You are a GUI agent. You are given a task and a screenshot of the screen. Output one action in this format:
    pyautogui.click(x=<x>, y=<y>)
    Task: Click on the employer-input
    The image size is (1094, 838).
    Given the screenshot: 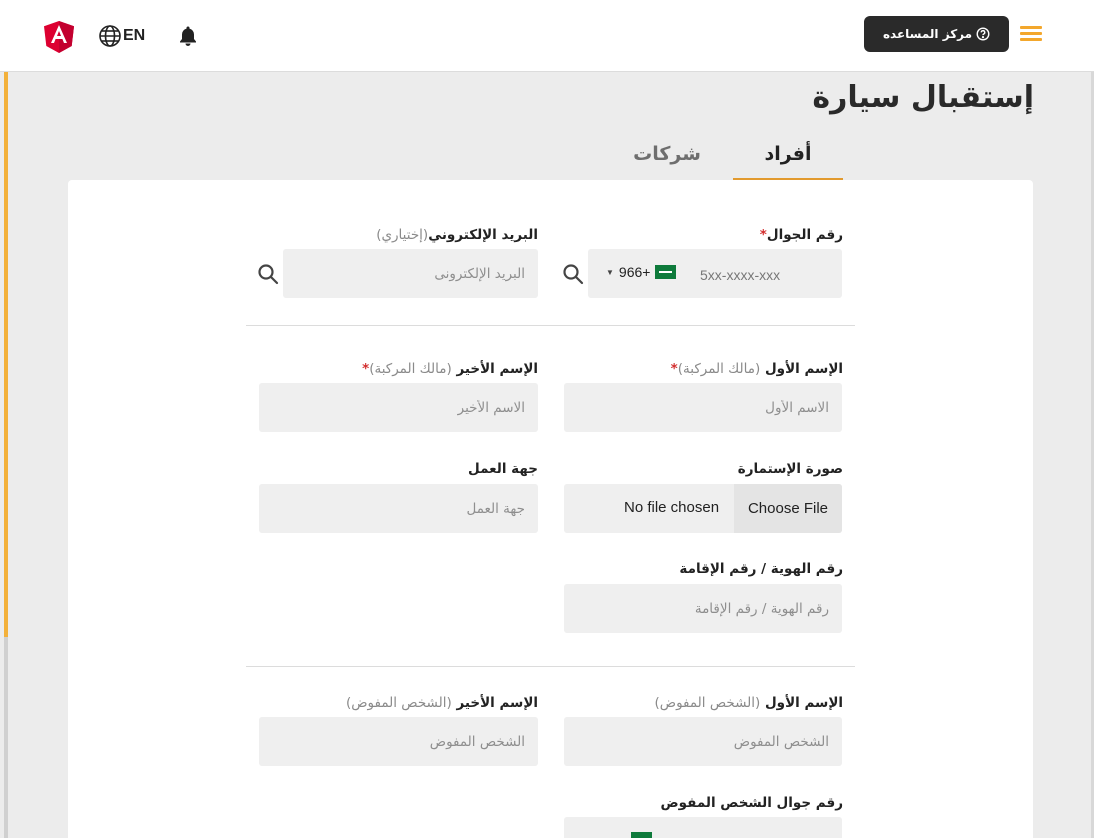 What is the action you would take?
    pyautogui.click(x=398, y=508)
    